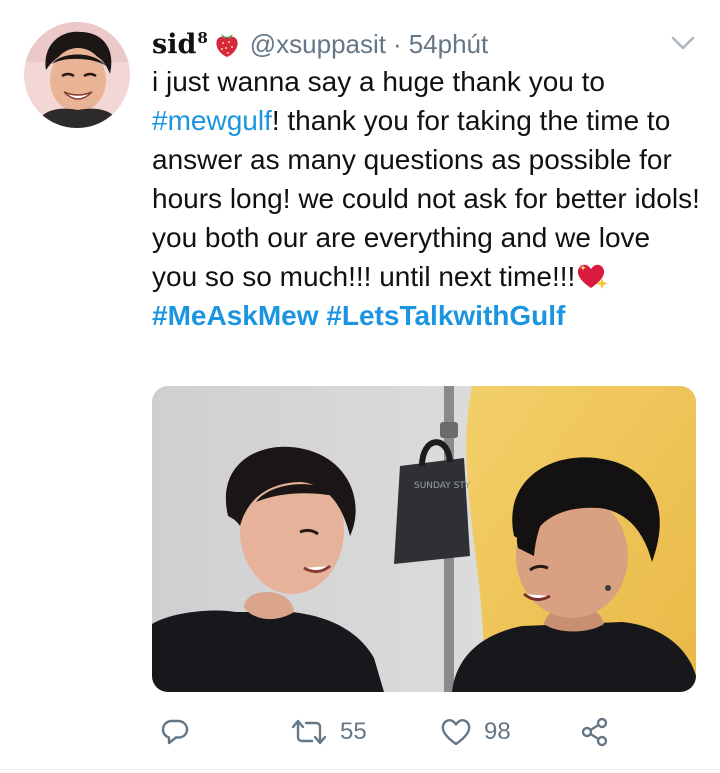  What do you see at coordinates (683, 43) in the screenshot?
I see `chevron-down-icon` at bounding box center [683, 43].